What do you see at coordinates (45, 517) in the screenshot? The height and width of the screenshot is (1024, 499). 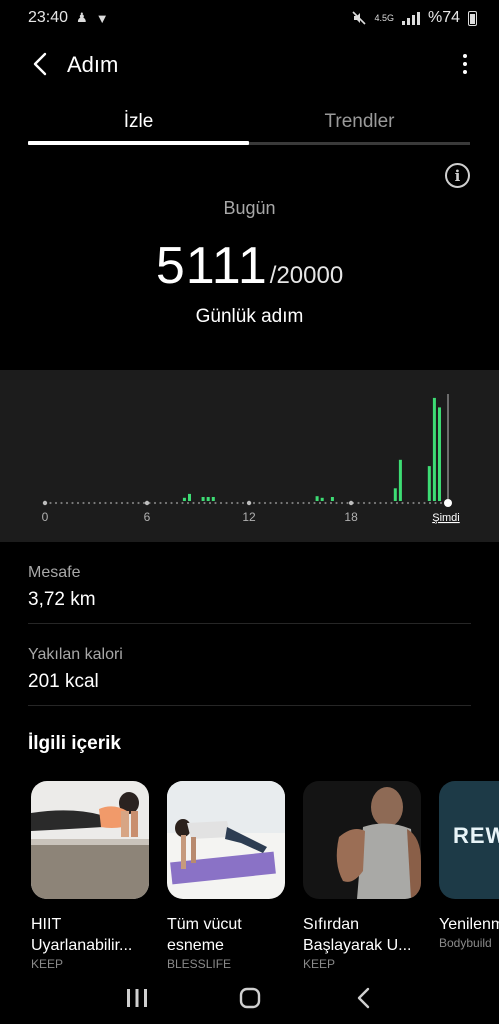 I see `chart-x-tick-label: 0` at bounding box center [45, 517].